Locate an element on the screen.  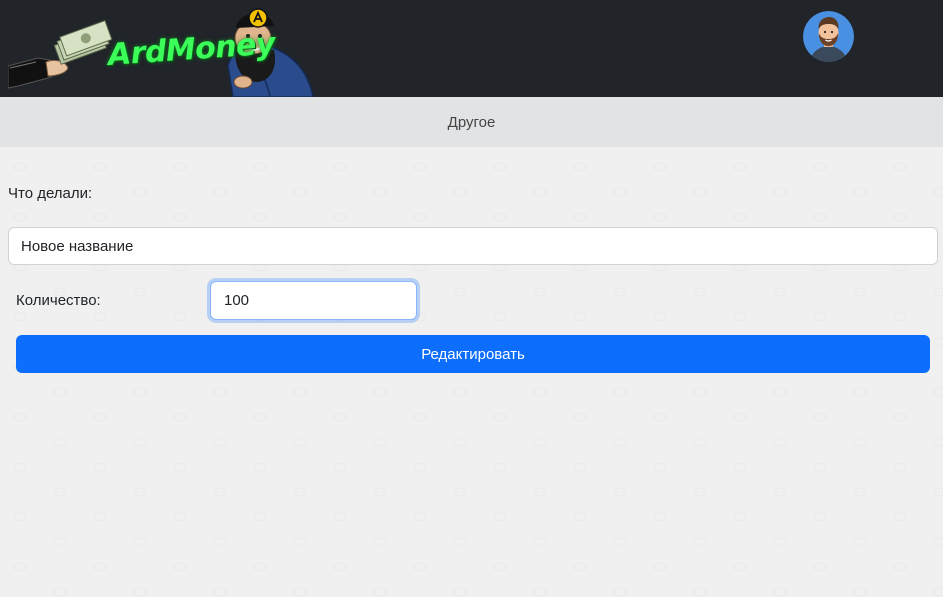
section-title: Другое is located at coordinates (471, 122).